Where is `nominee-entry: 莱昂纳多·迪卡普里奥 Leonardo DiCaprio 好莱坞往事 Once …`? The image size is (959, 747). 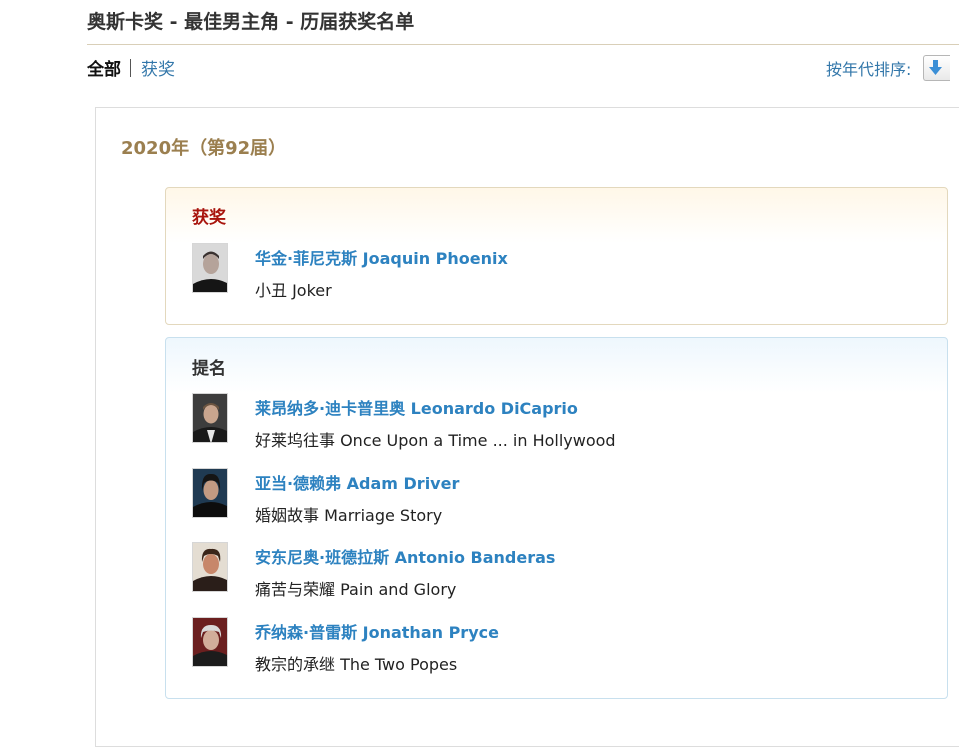
nominee-entry: 莱昂纳多·迪卡普里奥 Leonardo DiCaprio 好莱坞往事 Once … is located at coordinates (542, 421).